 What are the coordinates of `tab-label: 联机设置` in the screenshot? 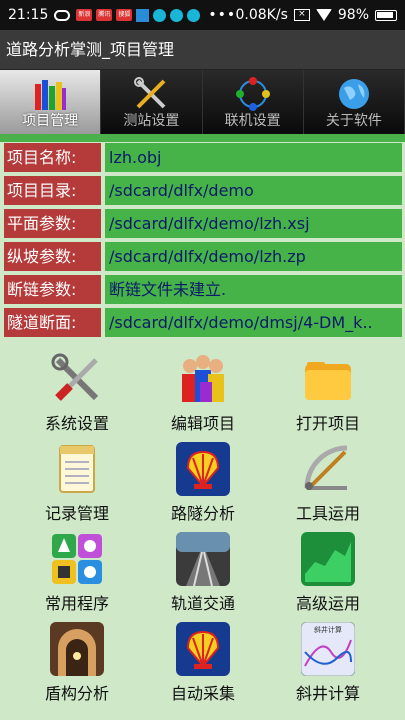 It's located at (252, 121).